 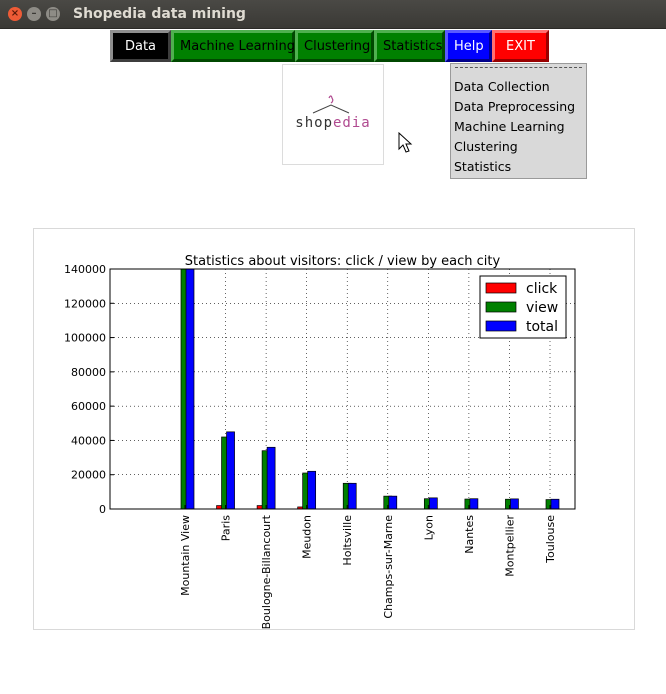 I want to click on y-tick-label: 40000, so click(x=88, y=440).